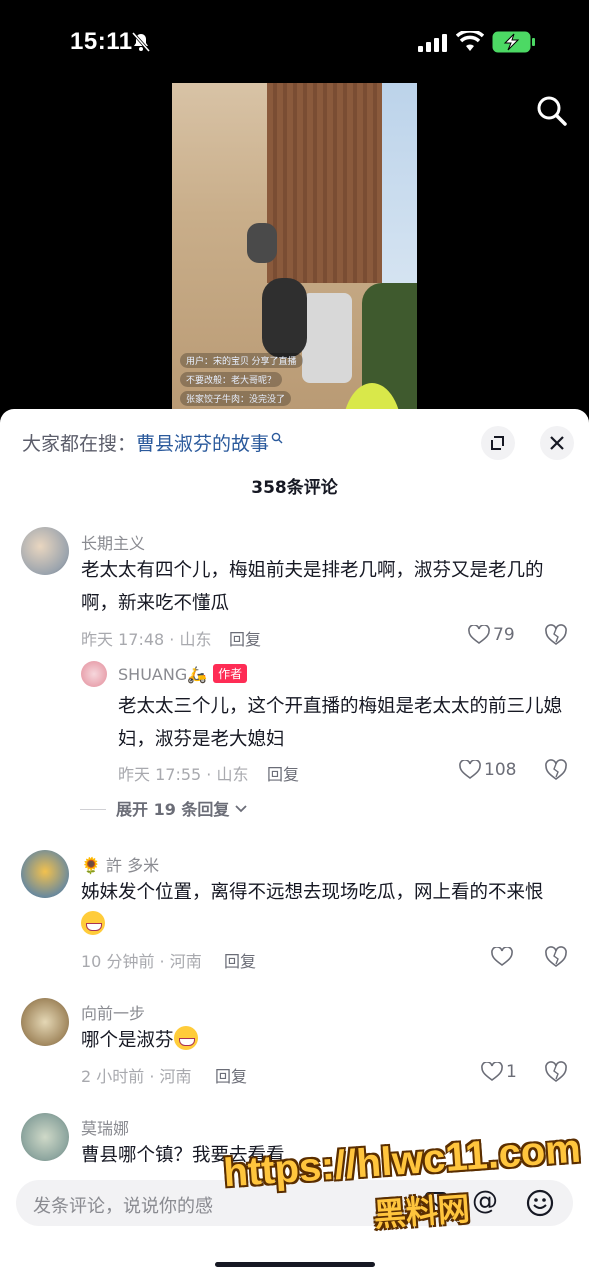 This screenshot has width=589, height=1280. What do you see at coordinates (470, 41) in the screenshot?
I see `wifi-icon` at bounding box center [470, 41].